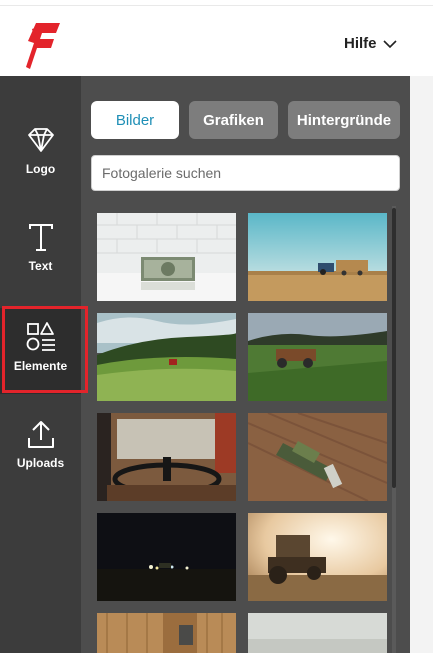 This screenshot has width=433, height=653. I want to click on photo-hay-trailer, so click(317, 257).